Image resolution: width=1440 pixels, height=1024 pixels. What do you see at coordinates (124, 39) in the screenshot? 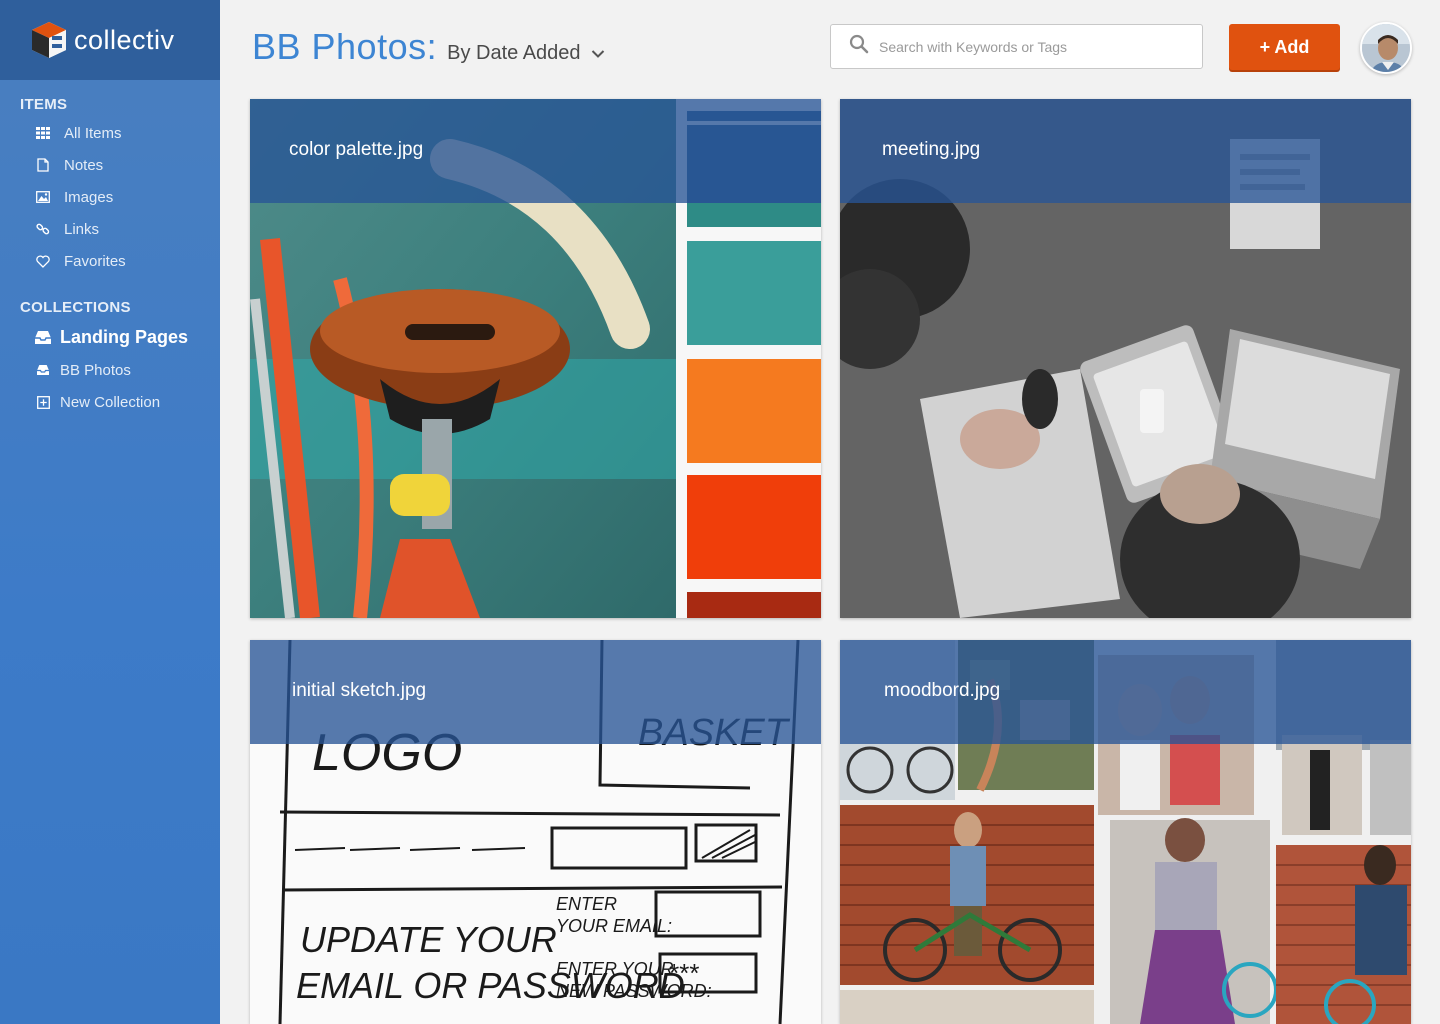
I see `app-name: collectiv` at bounding box center [124, 39].